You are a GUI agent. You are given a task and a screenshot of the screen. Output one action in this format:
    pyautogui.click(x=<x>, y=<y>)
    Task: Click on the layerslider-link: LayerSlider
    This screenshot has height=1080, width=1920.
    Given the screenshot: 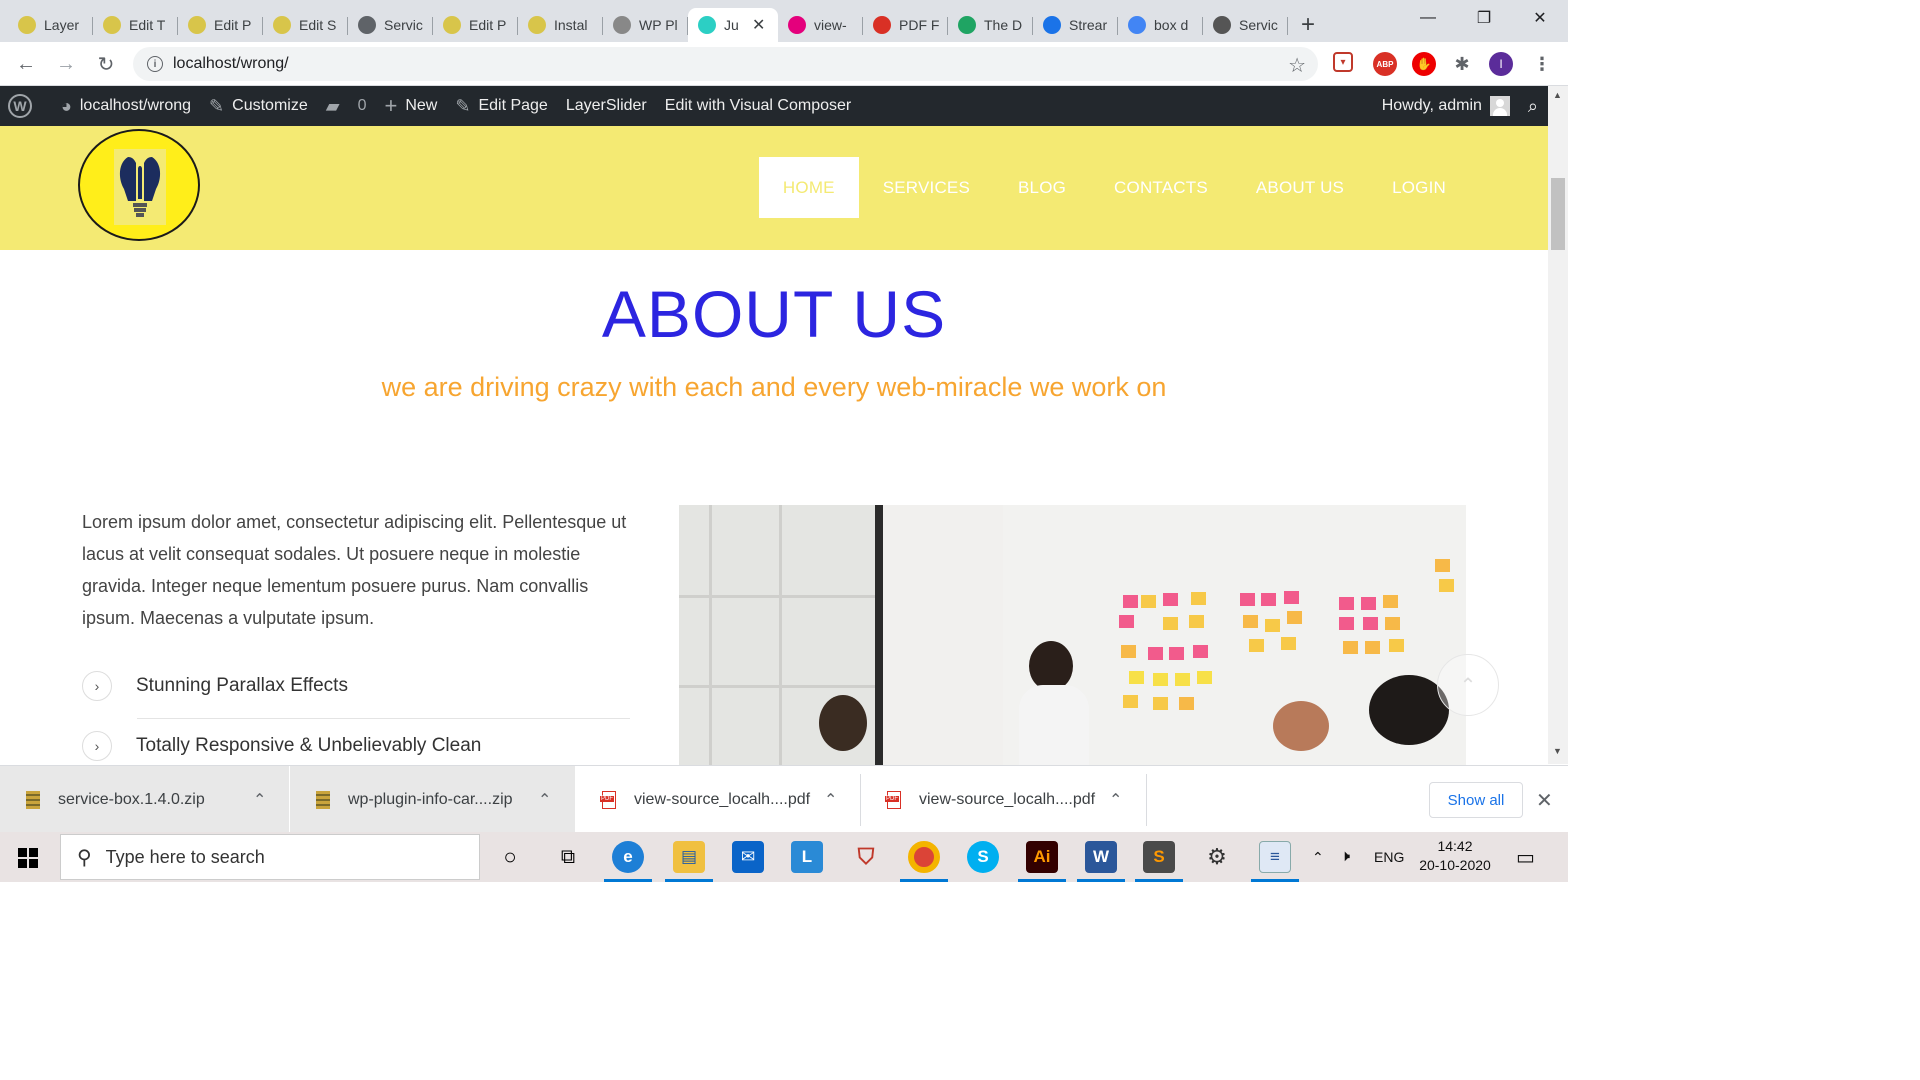 What is the action you would take?
    pyautogui.click(x=606, y=106)
    